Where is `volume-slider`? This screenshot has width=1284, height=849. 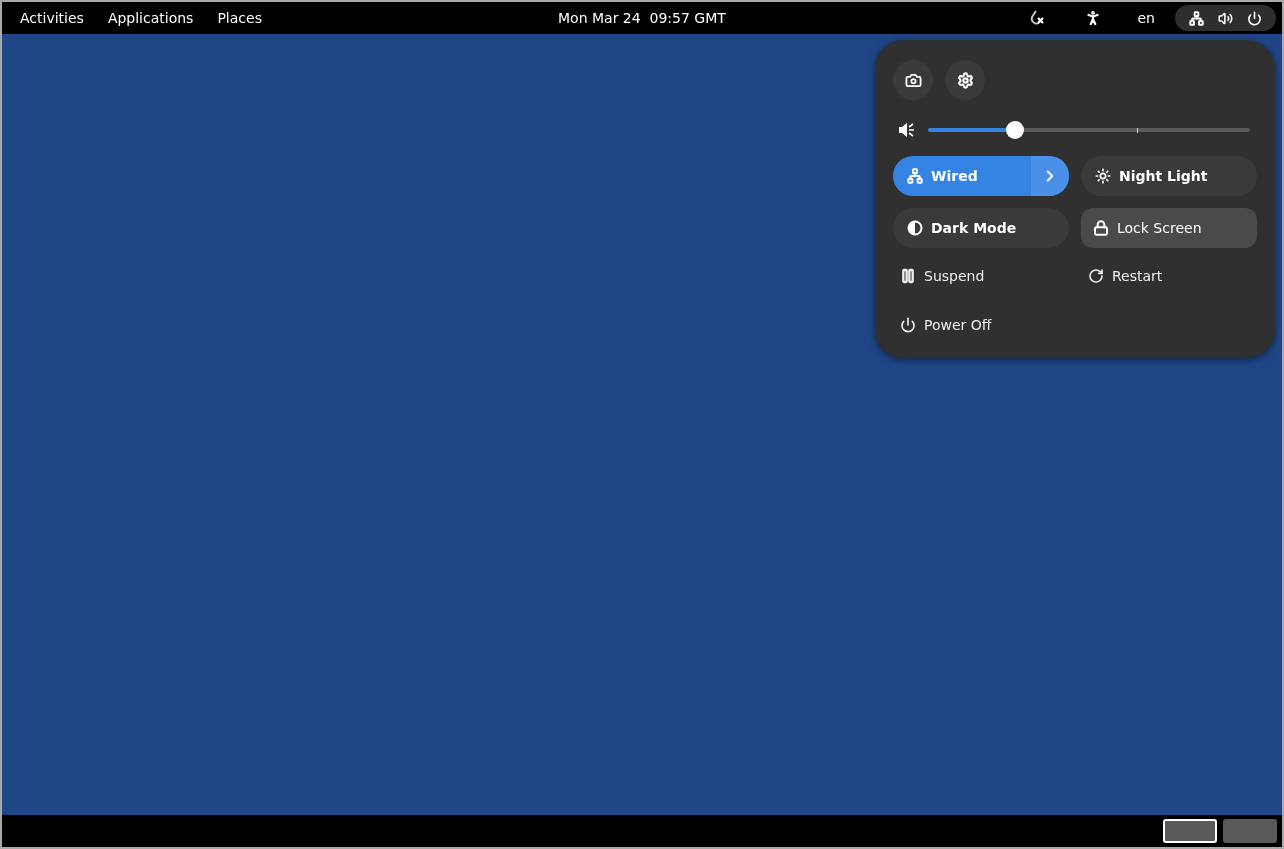
volume-slider is located at coordinates (1089, 130).